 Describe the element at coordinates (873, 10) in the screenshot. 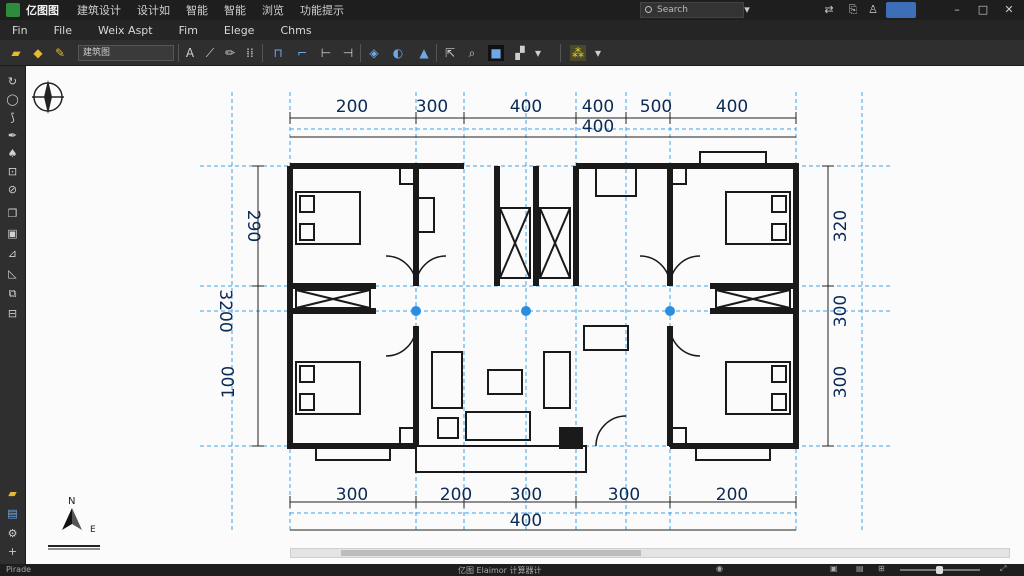

I see `user-icon: ♙` at that location.